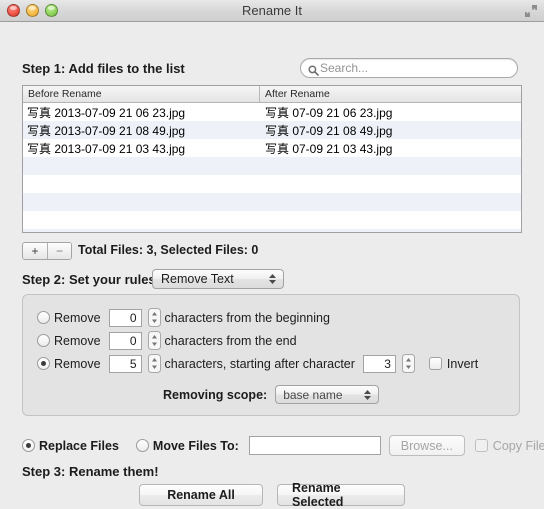 This screenshot has height=509, width=544. I want to click on radio-remove-from-beginning, so click(43, 317).